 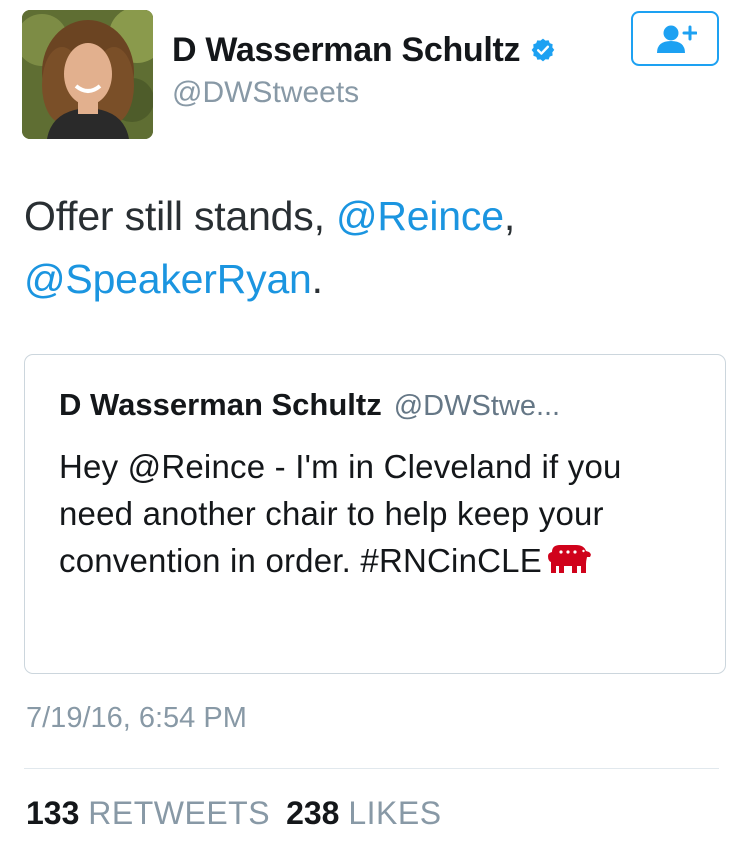 What do you see at coordinates (168, 279) in the screenshot?
I see `mention-link: @SpeakerRyan` at bounding box center [168, 279].